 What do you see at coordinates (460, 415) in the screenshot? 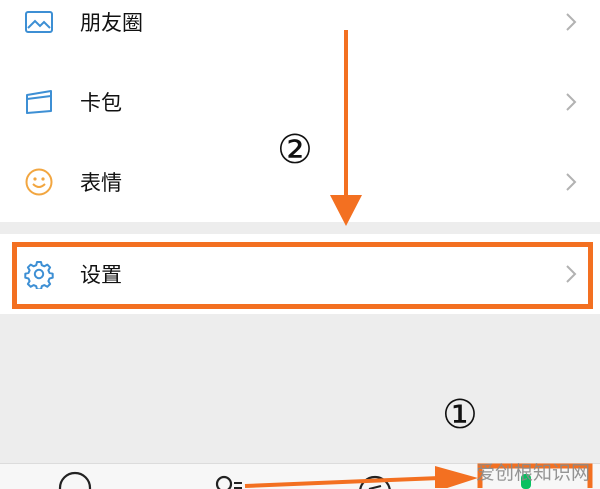
I see `step-one-marker: ①` at bounding box center [460, 415].